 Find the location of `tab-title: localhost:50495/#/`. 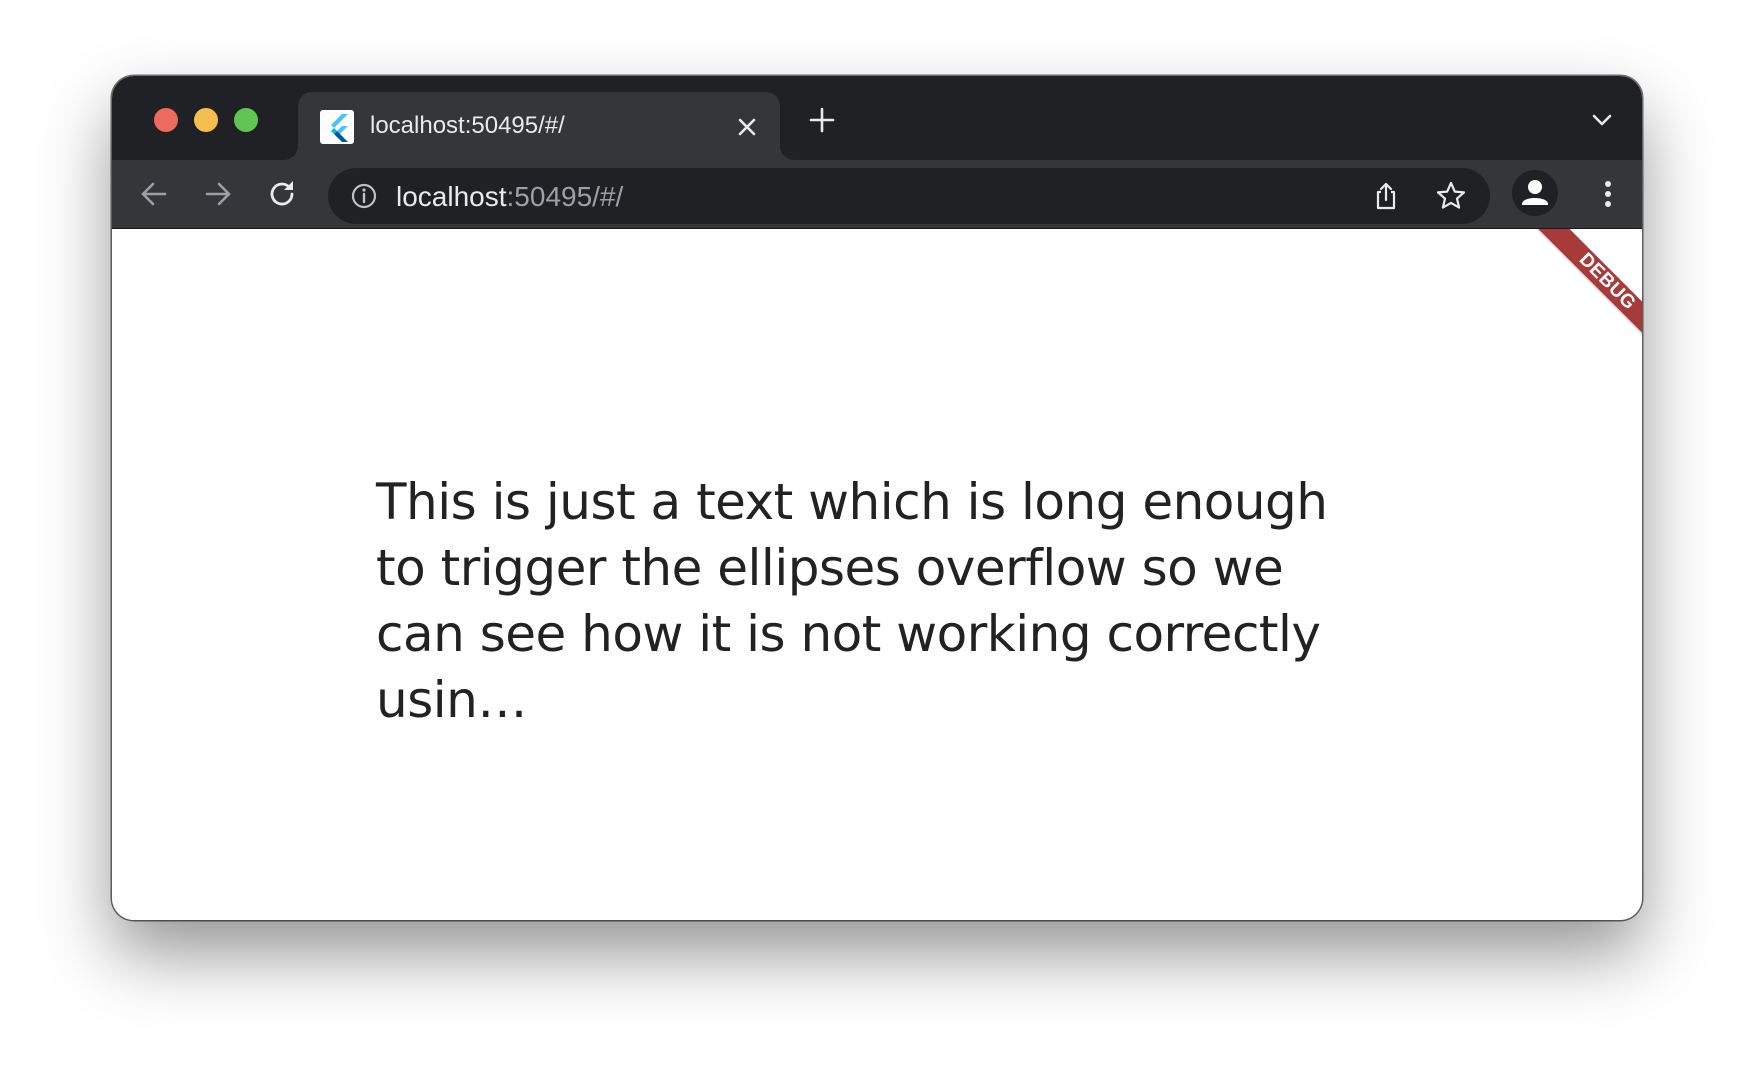

tab-title: localhost:50495/#/ is located at coordinates (467, 125).